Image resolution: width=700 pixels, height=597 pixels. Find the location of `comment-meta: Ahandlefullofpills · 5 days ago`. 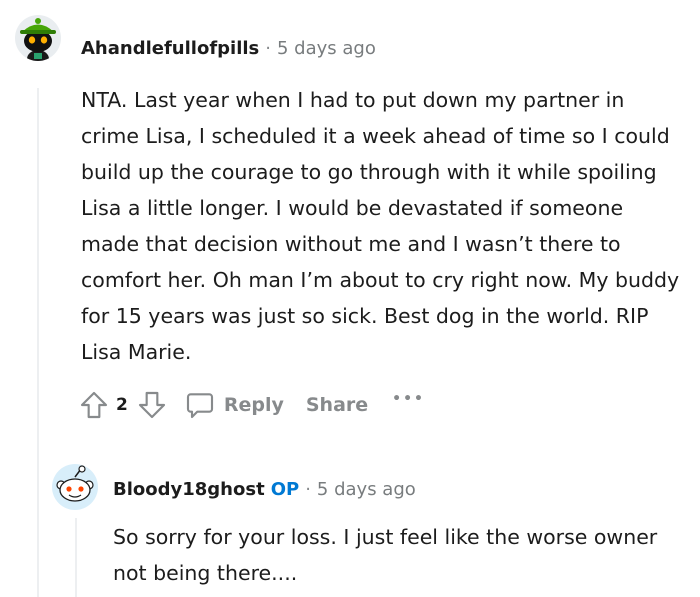

comment-meta: Ahandlefullofpills · 5 days ago is located at coordinates (228, 48).